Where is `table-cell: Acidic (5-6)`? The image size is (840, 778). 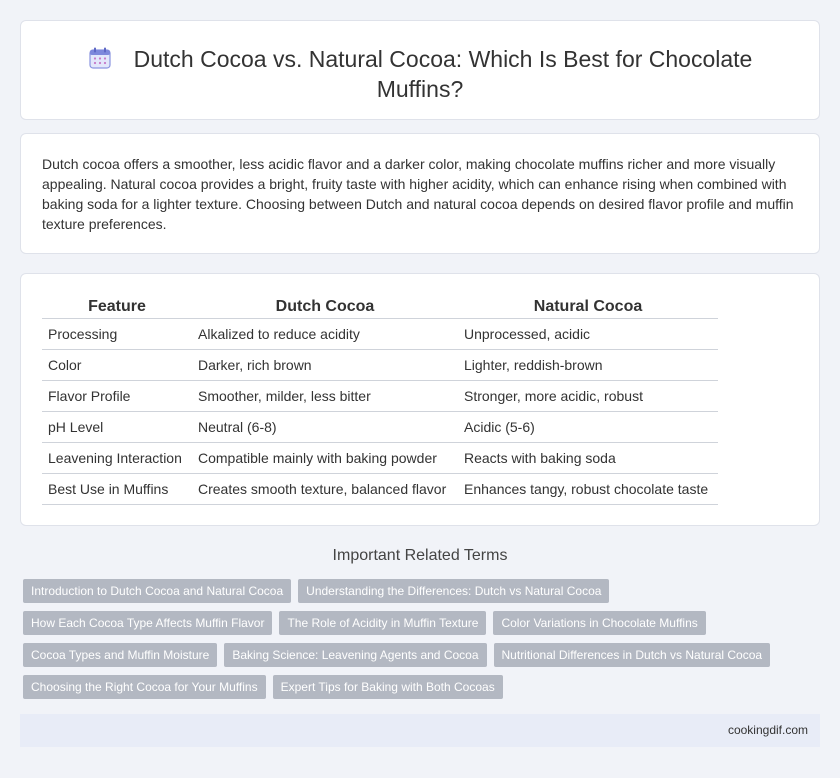 table-cell: Acidic (5-6) is located at coordinates (588, 427).